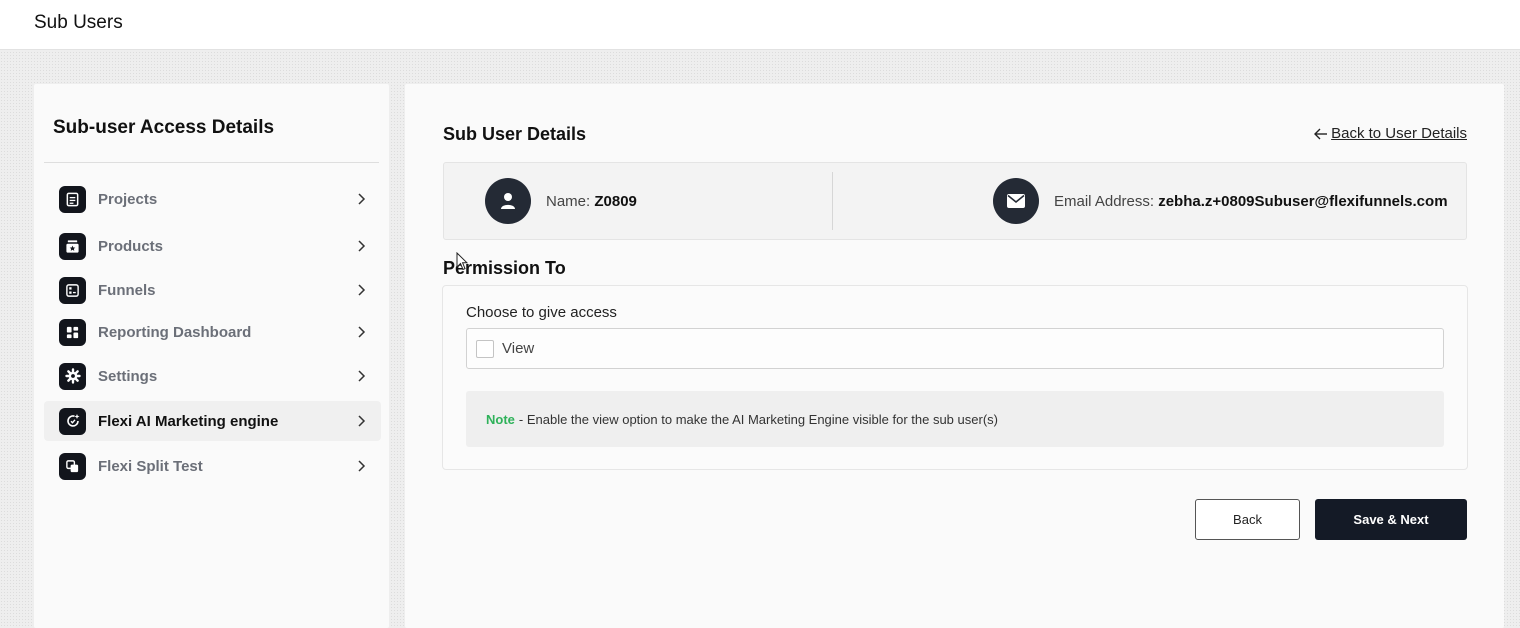  Describe the element at coordinates (212, 290) in the screenshot. I see `sidebar-item-funnels: Funnels` at that location.